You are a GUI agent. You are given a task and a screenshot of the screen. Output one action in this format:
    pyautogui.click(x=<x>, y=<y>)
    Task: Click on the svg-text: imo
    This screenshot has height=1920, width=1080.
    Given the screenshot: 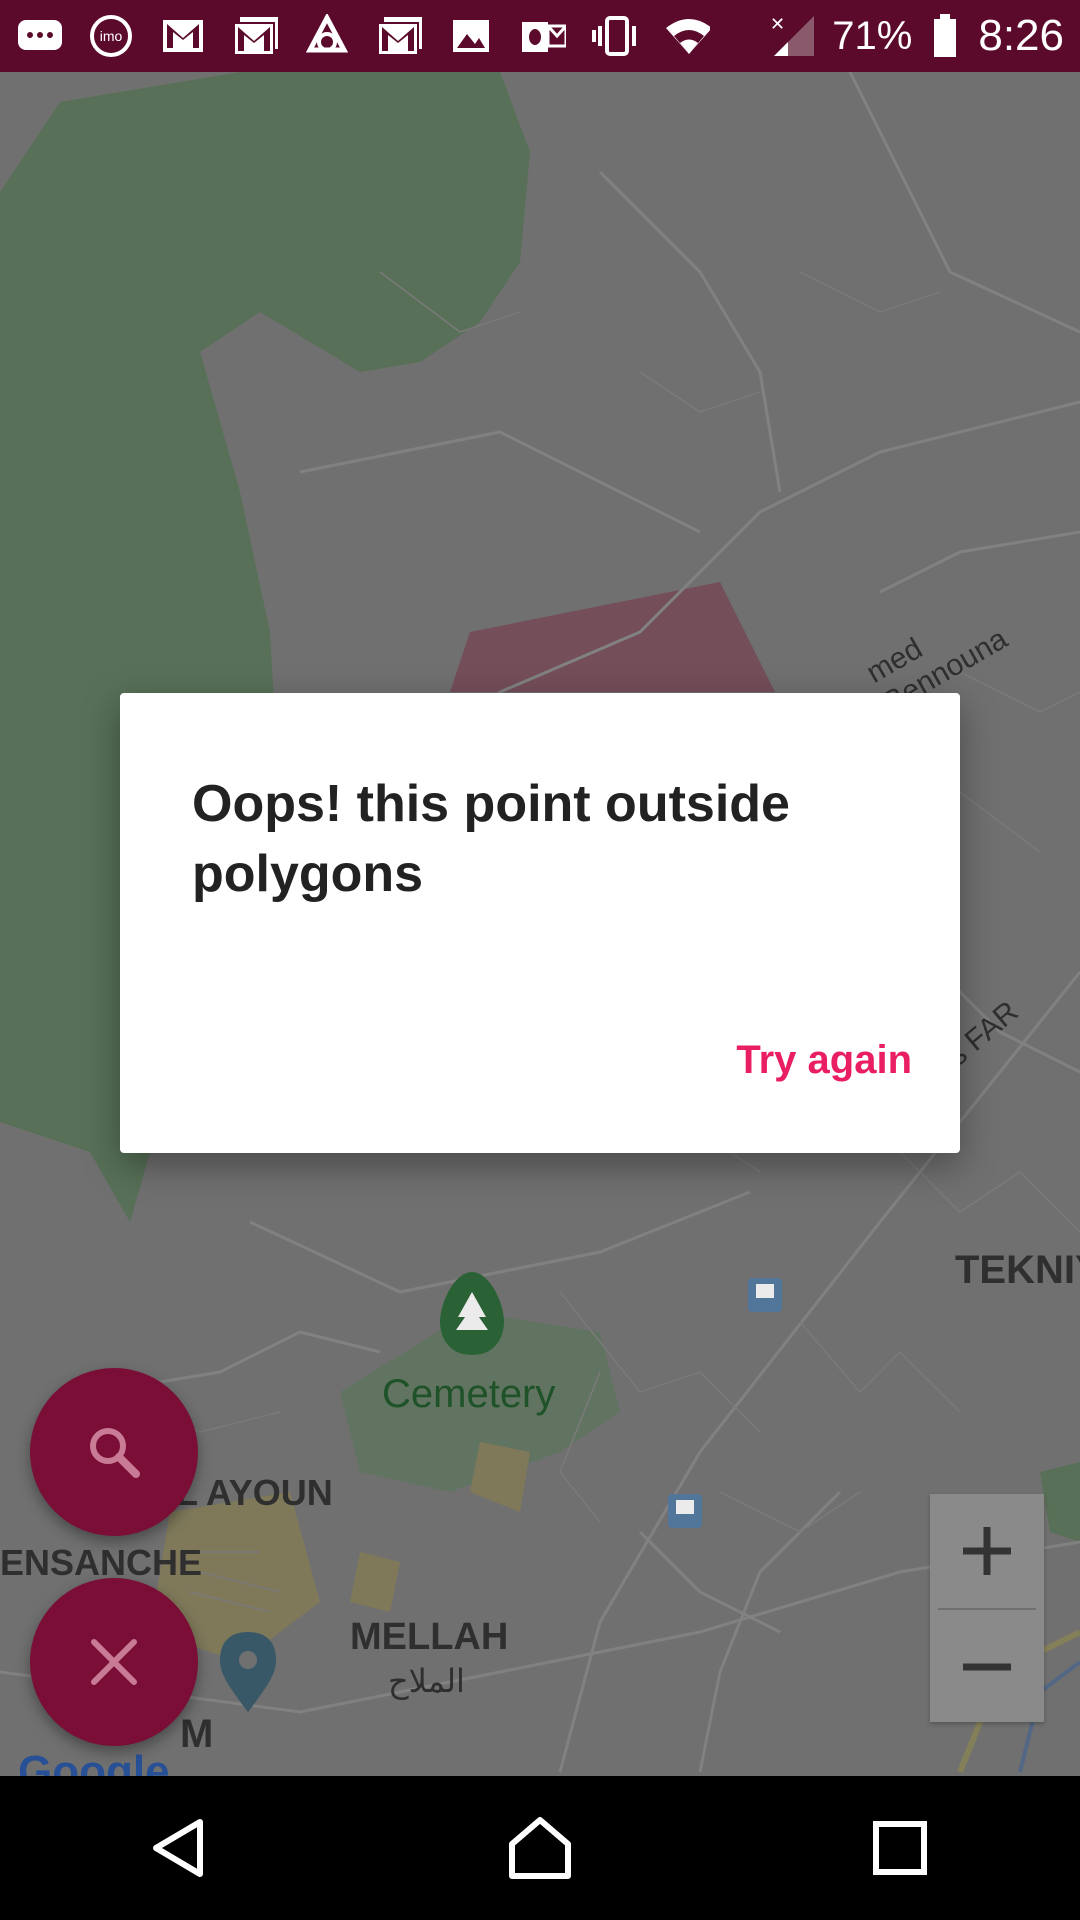 What is the action you would take?
    pyautogui.click(x=111, y=36)
    